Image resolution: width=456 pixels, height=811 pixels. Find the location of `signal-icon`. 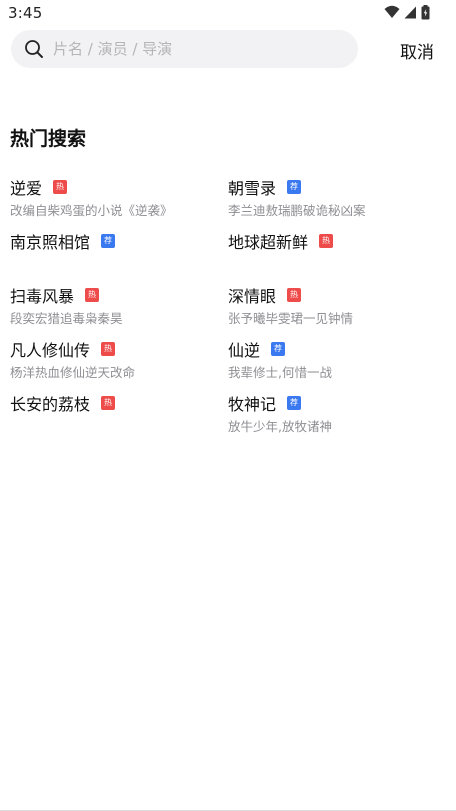

signal-icon is located at coordinates (410, 12).